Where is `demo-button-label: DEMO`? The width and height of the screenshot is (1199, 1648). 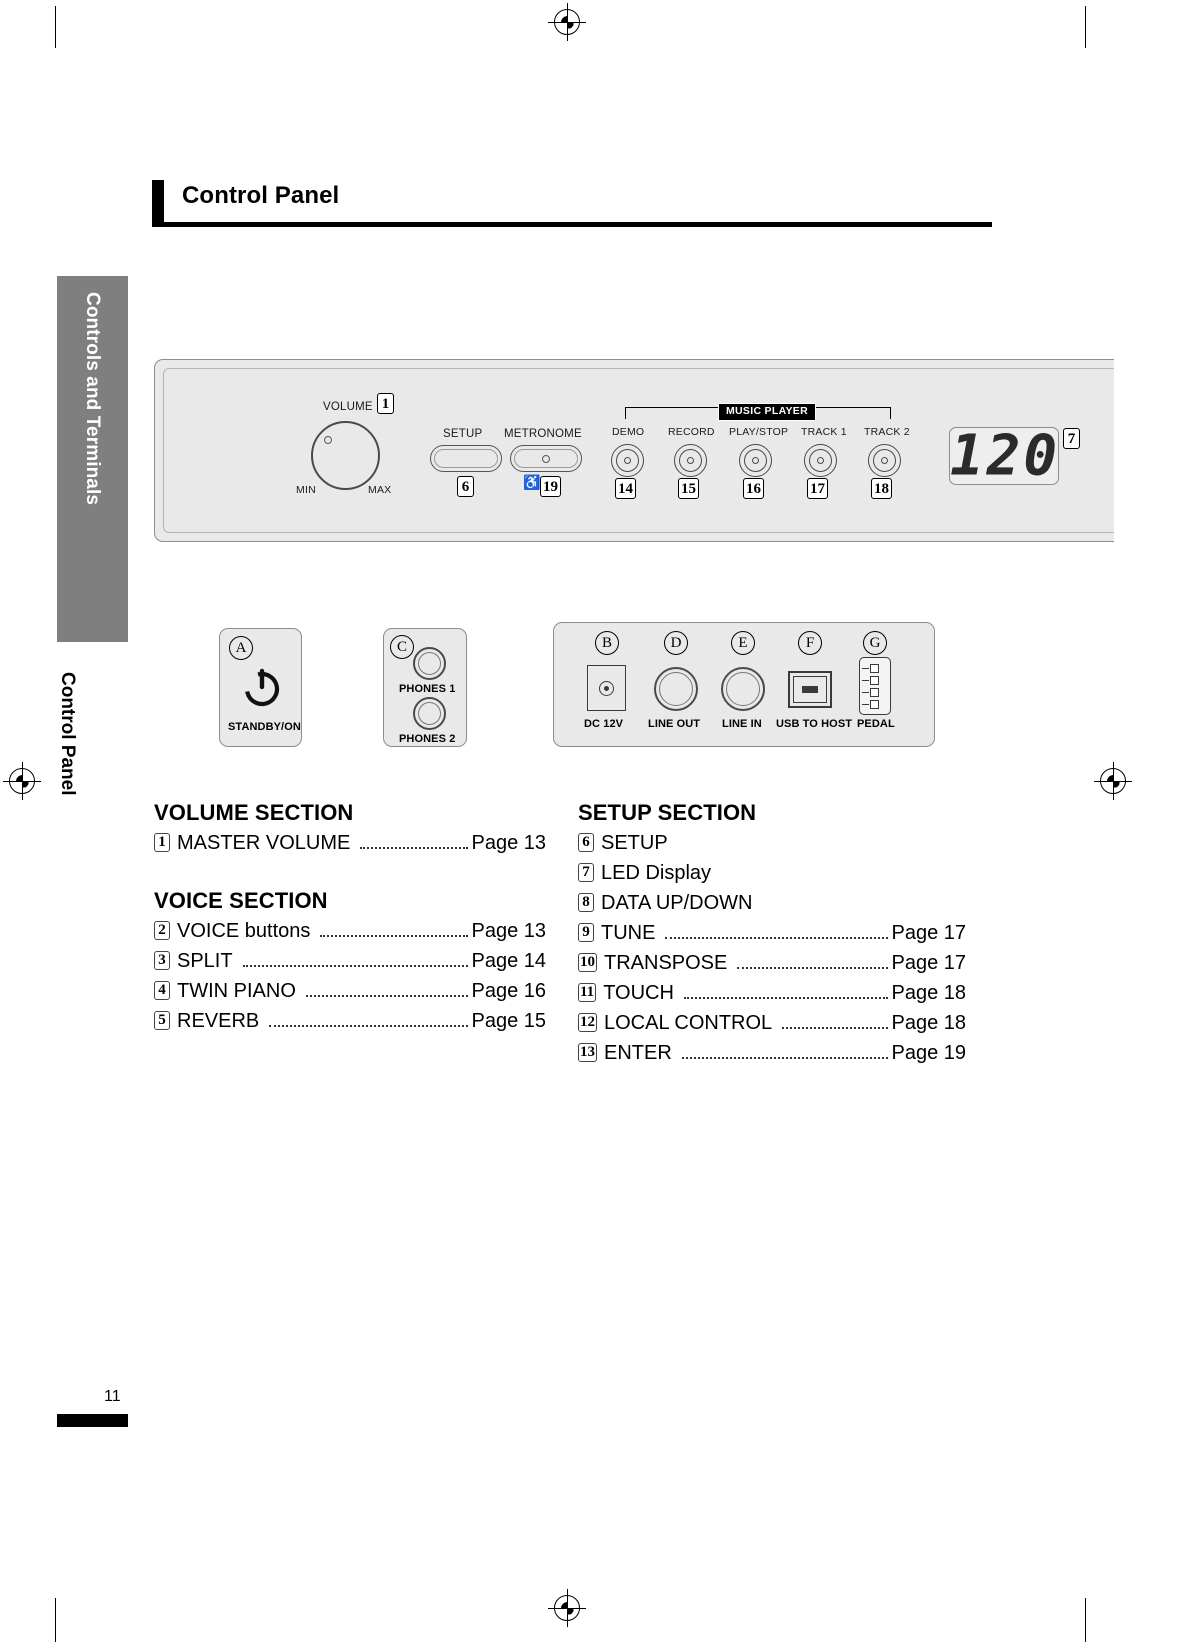 demo-button-label: DEMO is located at coordinates (628, 432).